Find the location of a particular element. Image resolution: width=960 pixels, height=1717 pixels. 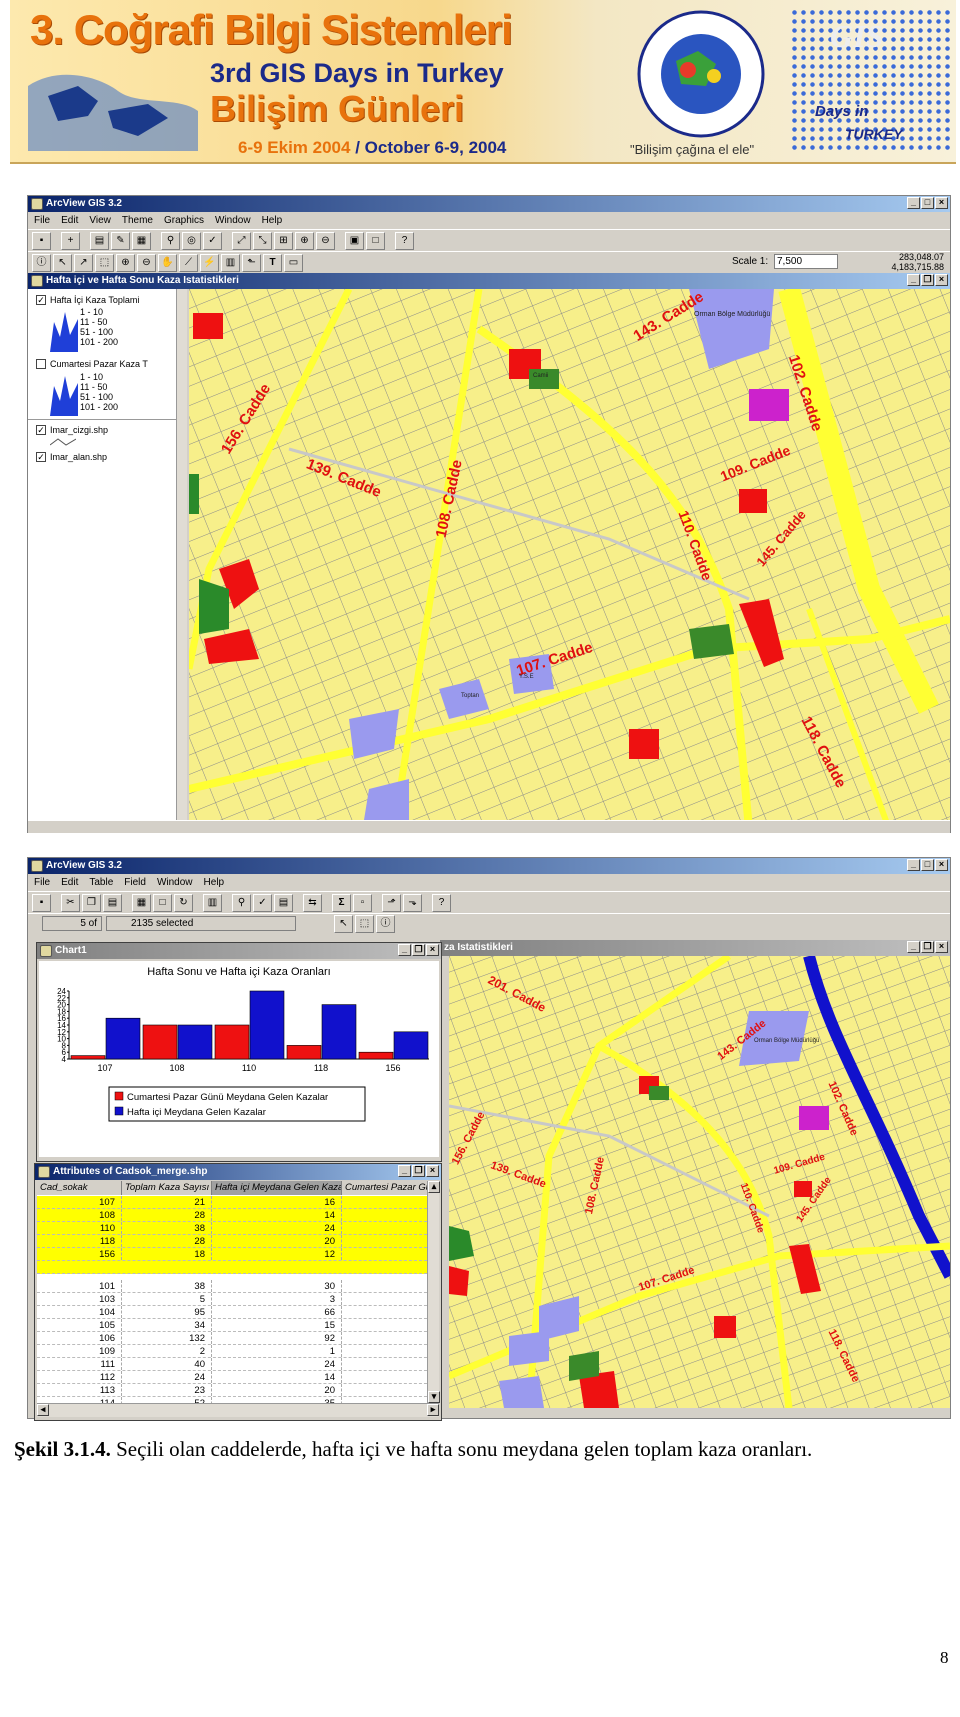

scale-input: 7,500 is located at coordinates (806, 261).